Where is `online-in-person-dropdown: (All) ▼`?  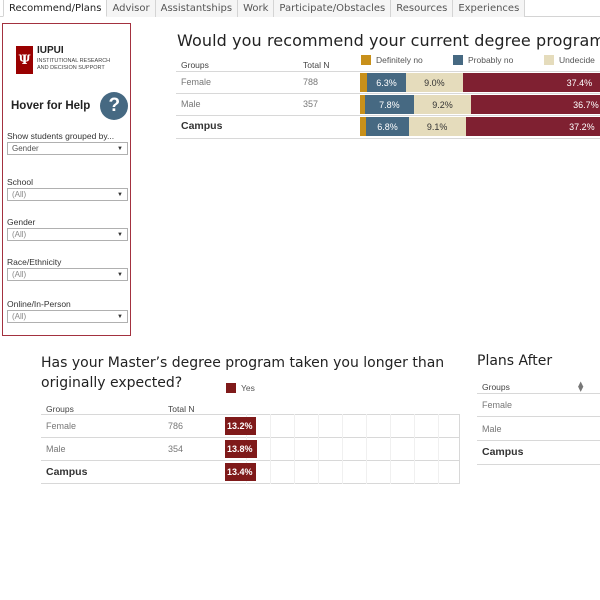 online-in-person-dropdown: (All) ▼ is located at coordinates (67, 316).